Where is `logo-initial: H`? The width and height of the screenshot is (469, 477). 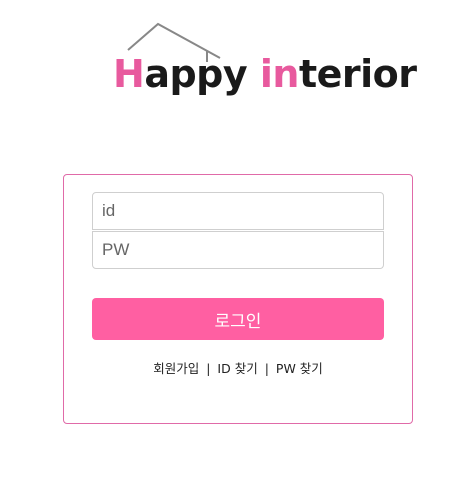 logo-initial: H is located at coordinates (129, 74).